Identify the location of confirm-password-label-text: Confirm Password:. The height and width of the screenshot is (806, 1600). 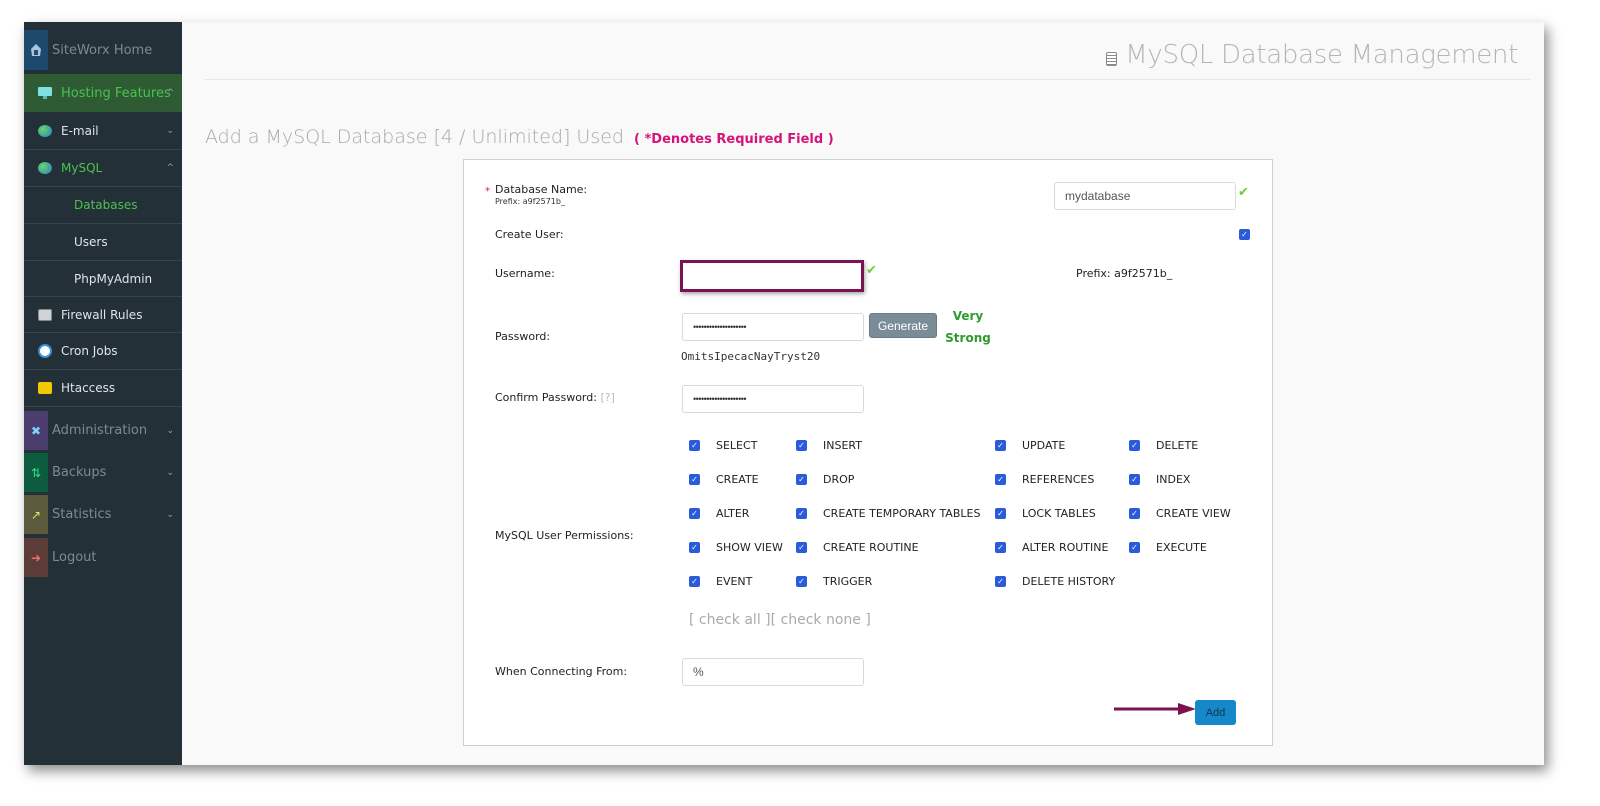
(546, 397).